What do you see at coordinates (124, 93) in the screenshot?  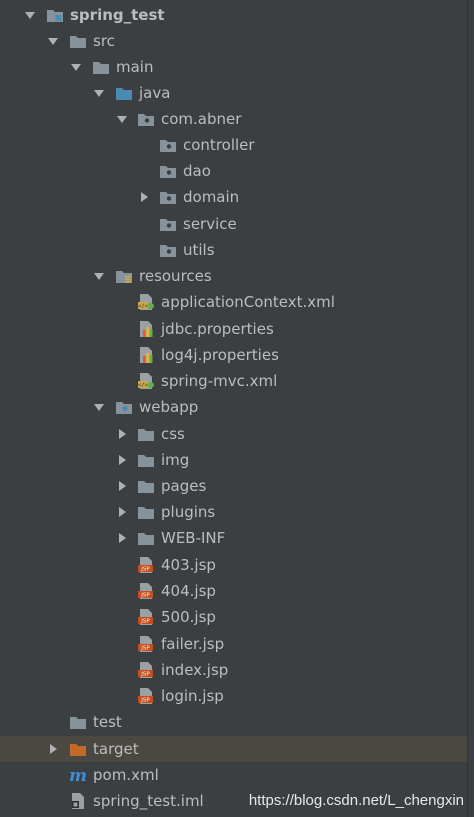 I see `source-folder-icon` at bounding box center [124, 93].